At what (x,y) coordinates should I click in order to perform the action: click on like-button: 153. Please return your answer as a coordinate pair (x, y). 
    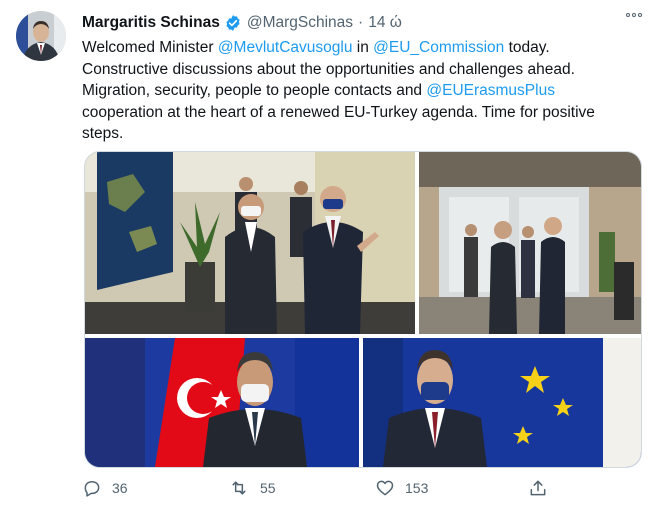
    Looking at the image, I should click on (401, 488).